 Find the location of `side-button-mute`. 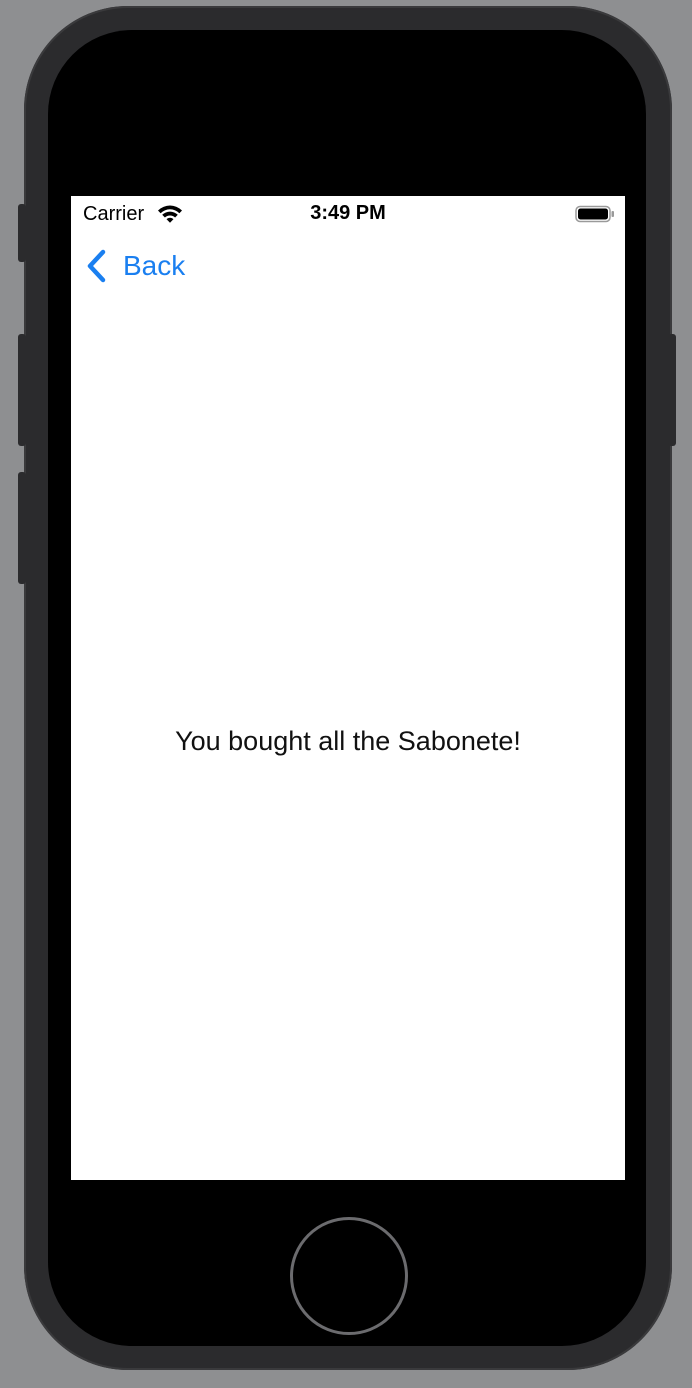

side-button-mute is located at coordinates (22, 233).